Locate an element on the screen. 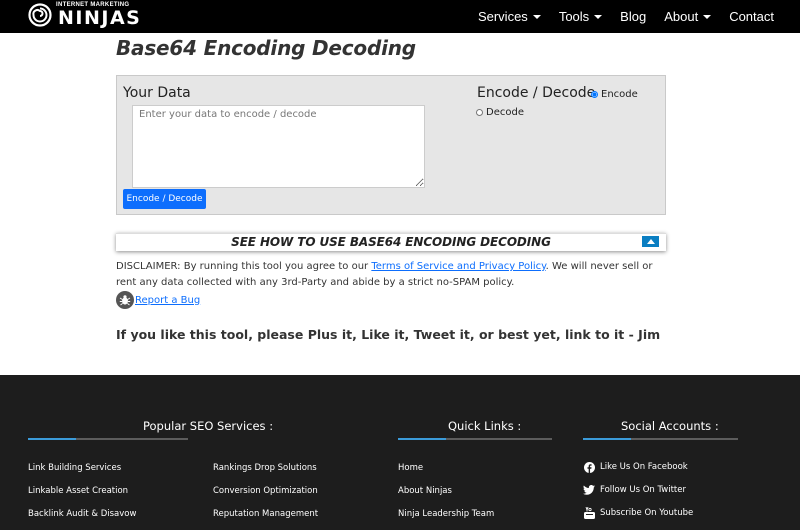 The image size is (800, 530). encode-option: Encode is located at coordinates (614, 94).